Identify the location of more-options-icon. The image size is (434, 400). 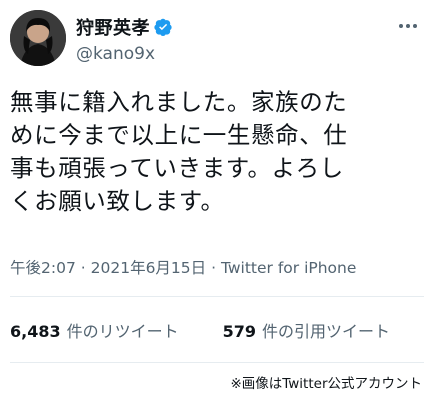
(408, 26).